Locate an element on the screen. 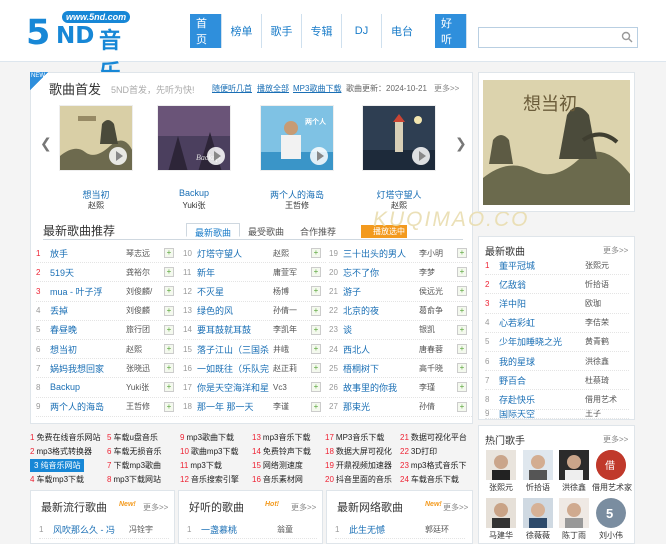 This screenshot has height=544, width=666. song-row: 12 不灭星 杨博 + is located at coordinates (254, 292).